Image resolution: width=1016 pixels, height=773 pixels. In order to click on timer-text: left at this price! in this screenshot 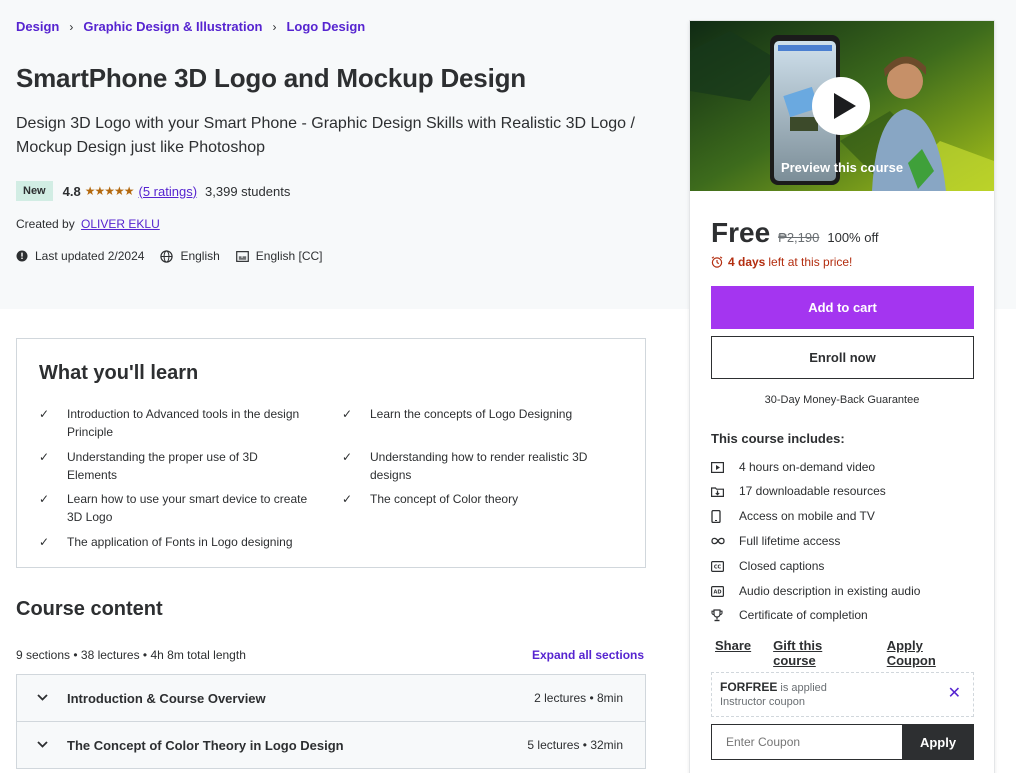, I will do `click(810, 262)`.